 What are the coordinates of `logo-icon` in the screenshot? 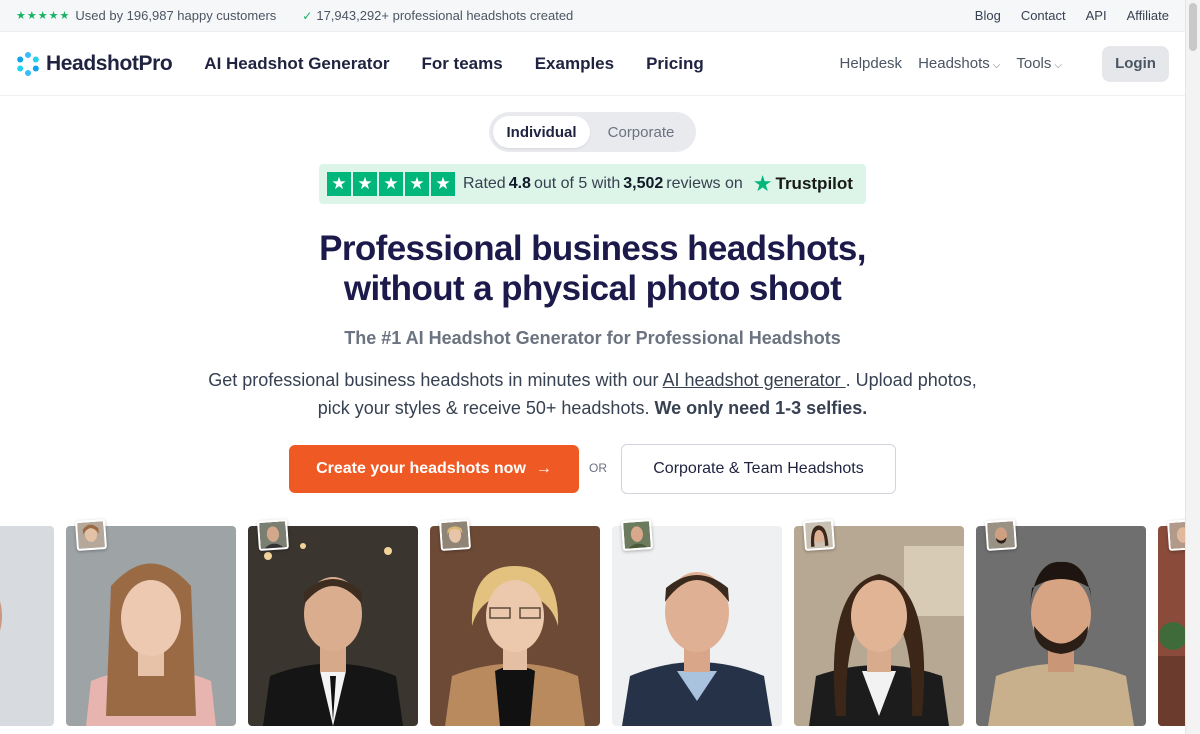 It's located at (28, 63).